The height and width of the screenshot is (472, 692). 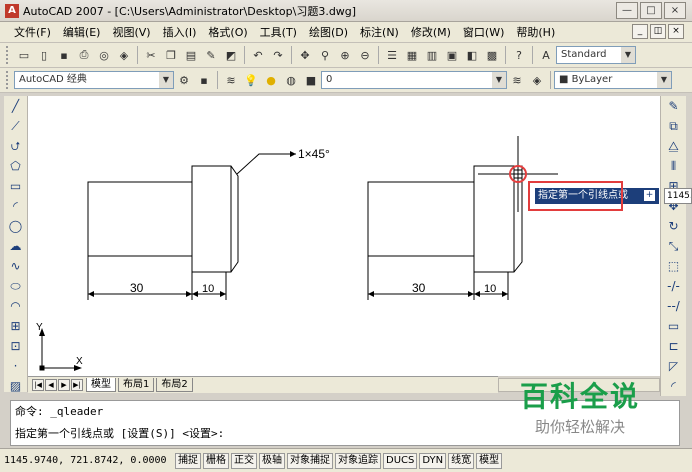 I want to click on publish-icon: ◈, so click(x=124, y=55).